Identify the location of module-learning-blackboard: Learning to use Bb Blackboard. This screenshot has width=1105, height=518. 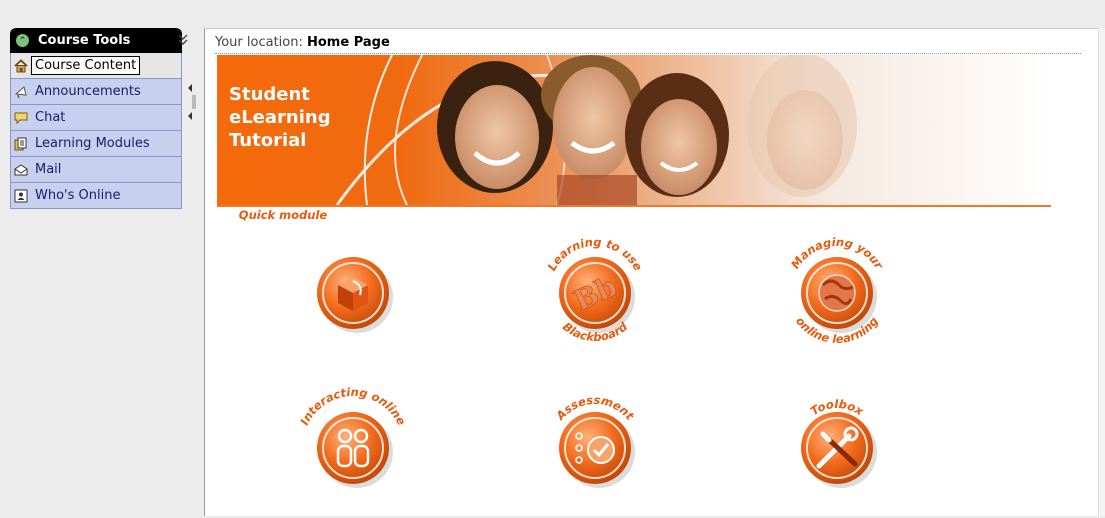
(595, 289).